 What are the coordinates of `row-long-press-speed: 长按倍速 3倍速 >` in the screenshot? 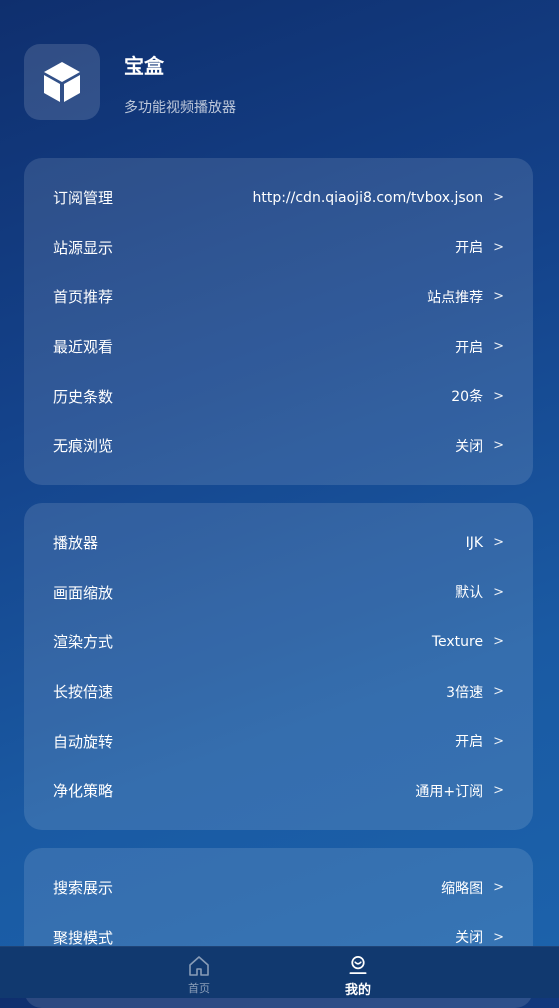 It's located at (278, 692).